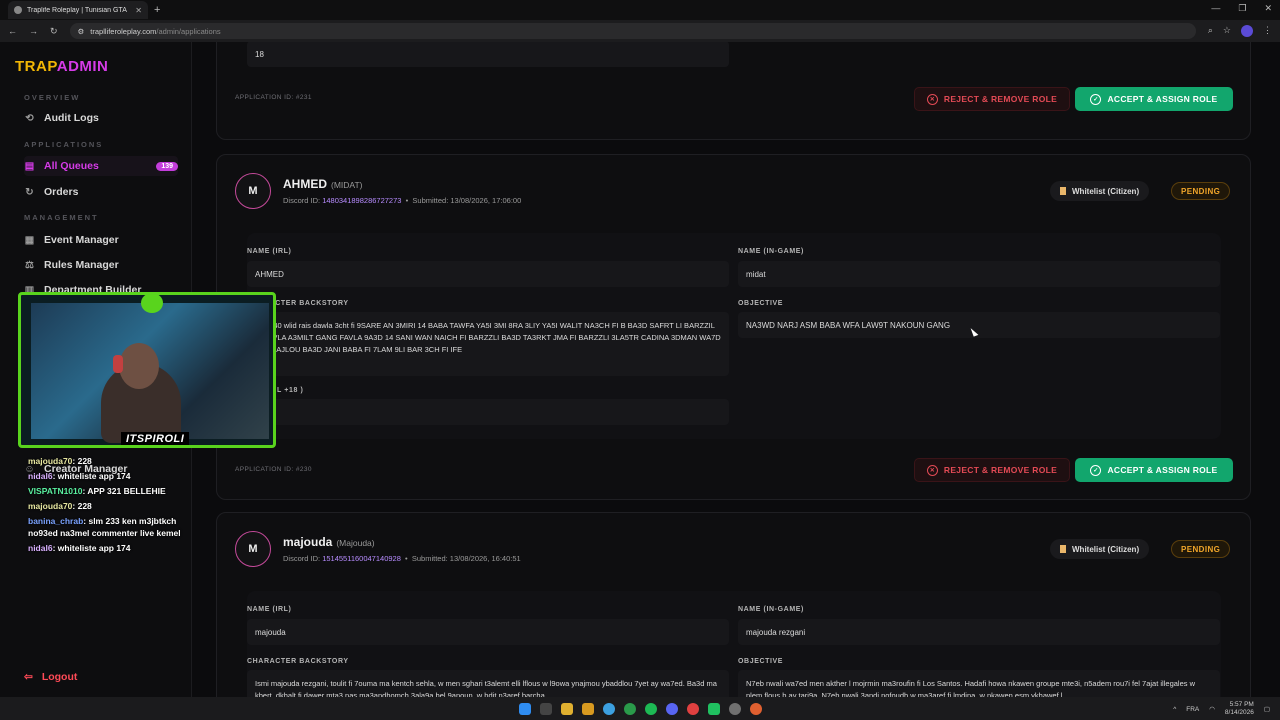 This screenshot has height=720, width=1280. I want to click on site-info-icon: ⚙, so click(81, 31).